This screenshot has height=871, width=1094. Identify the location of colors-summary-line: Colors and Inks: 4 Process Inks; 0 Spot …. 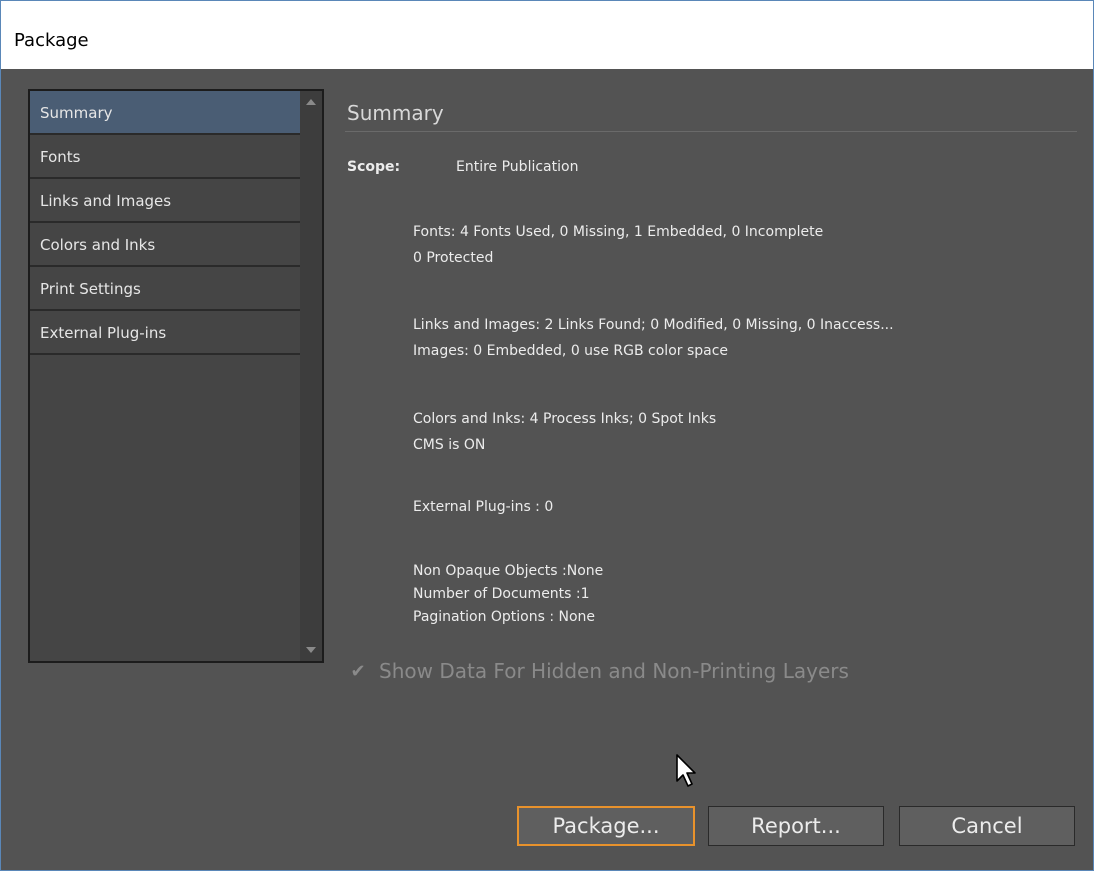
(565, 419).